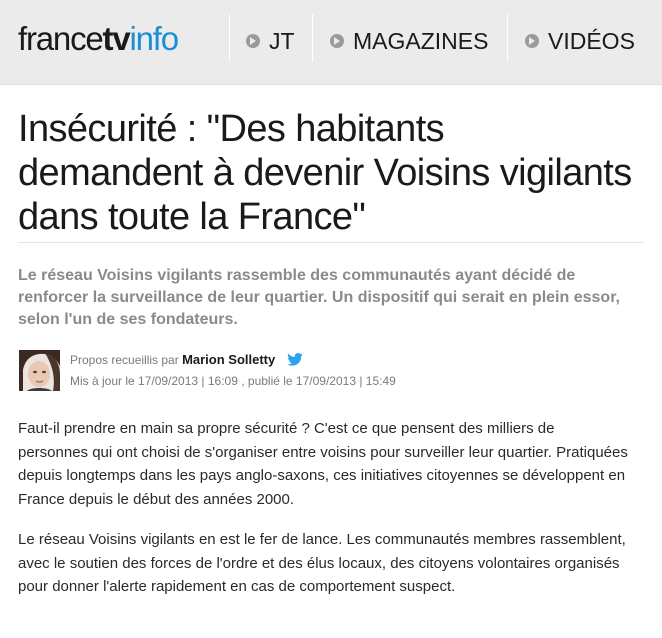  I want to click on nav-item-jt: JT, so click(270, 41).